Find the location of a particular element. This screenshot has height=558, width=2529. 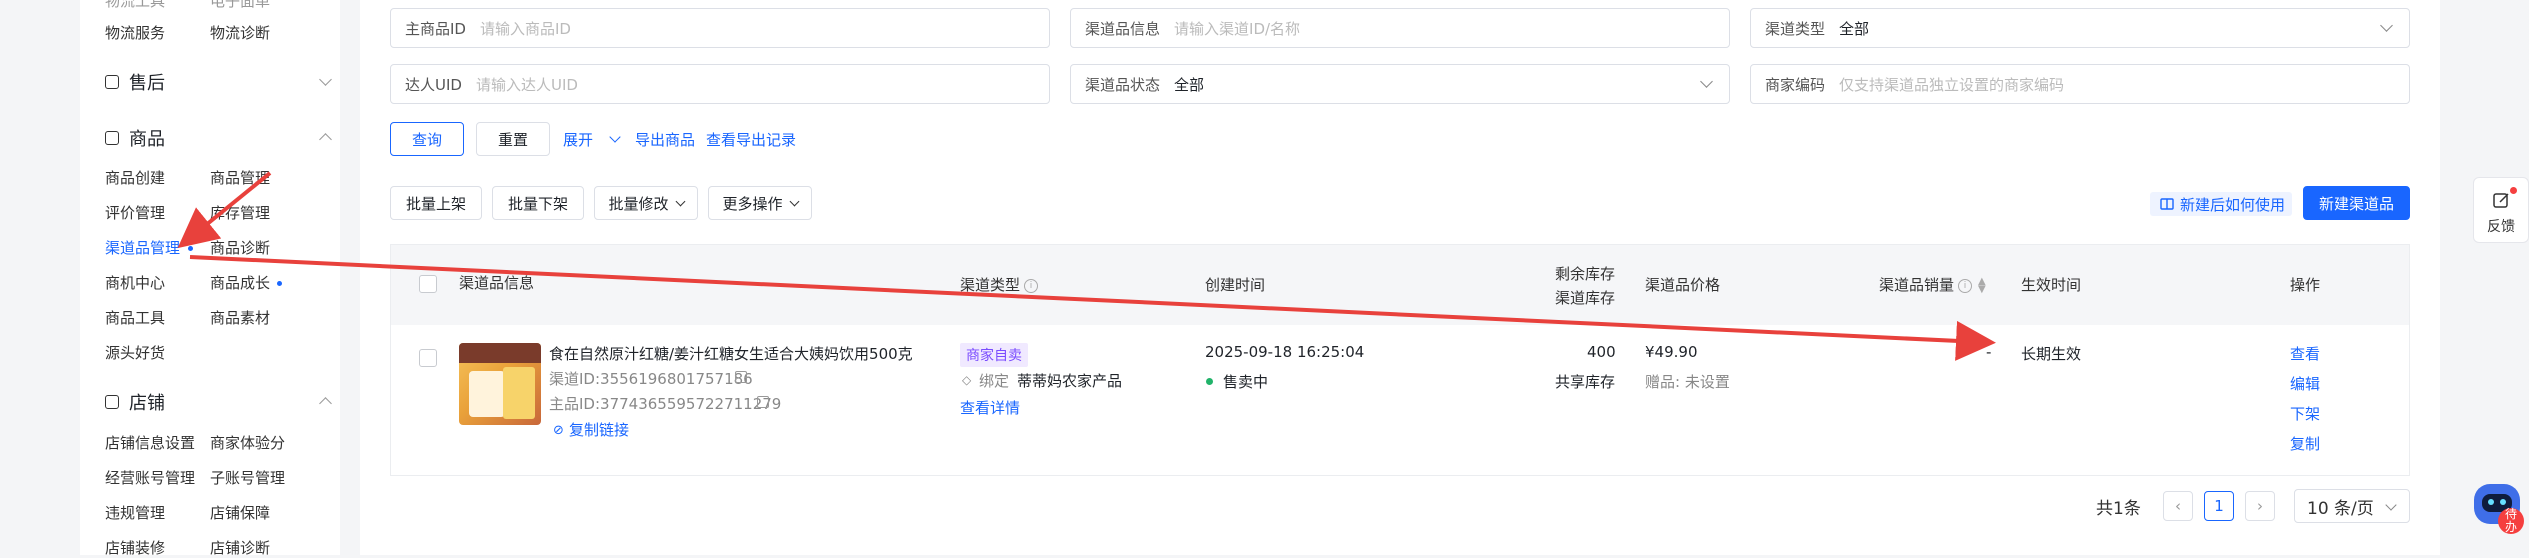

sidebar-item-product-diagnosis: 商品诊断 is located at coordinates (240, 247).